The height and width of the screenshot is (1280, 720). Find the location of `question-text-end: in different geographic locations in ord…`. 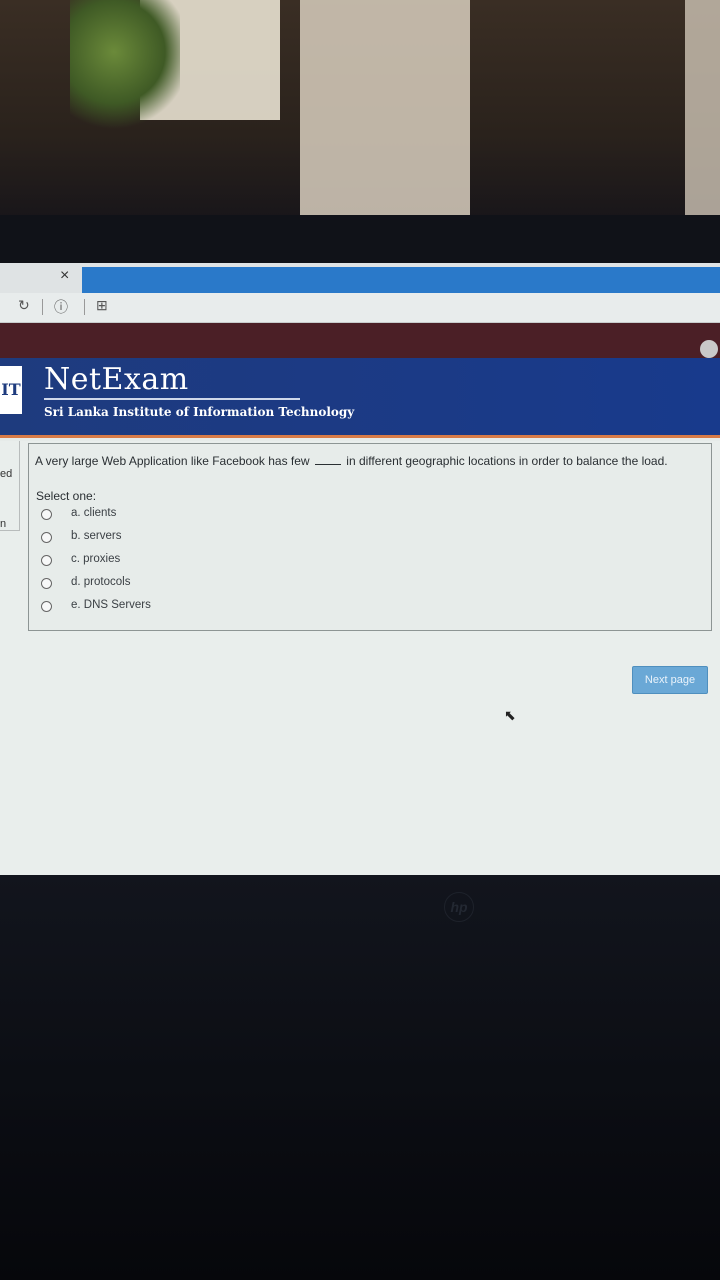

question-text-end: in different geographic locations in ord… is located at coordinates (507, 461).